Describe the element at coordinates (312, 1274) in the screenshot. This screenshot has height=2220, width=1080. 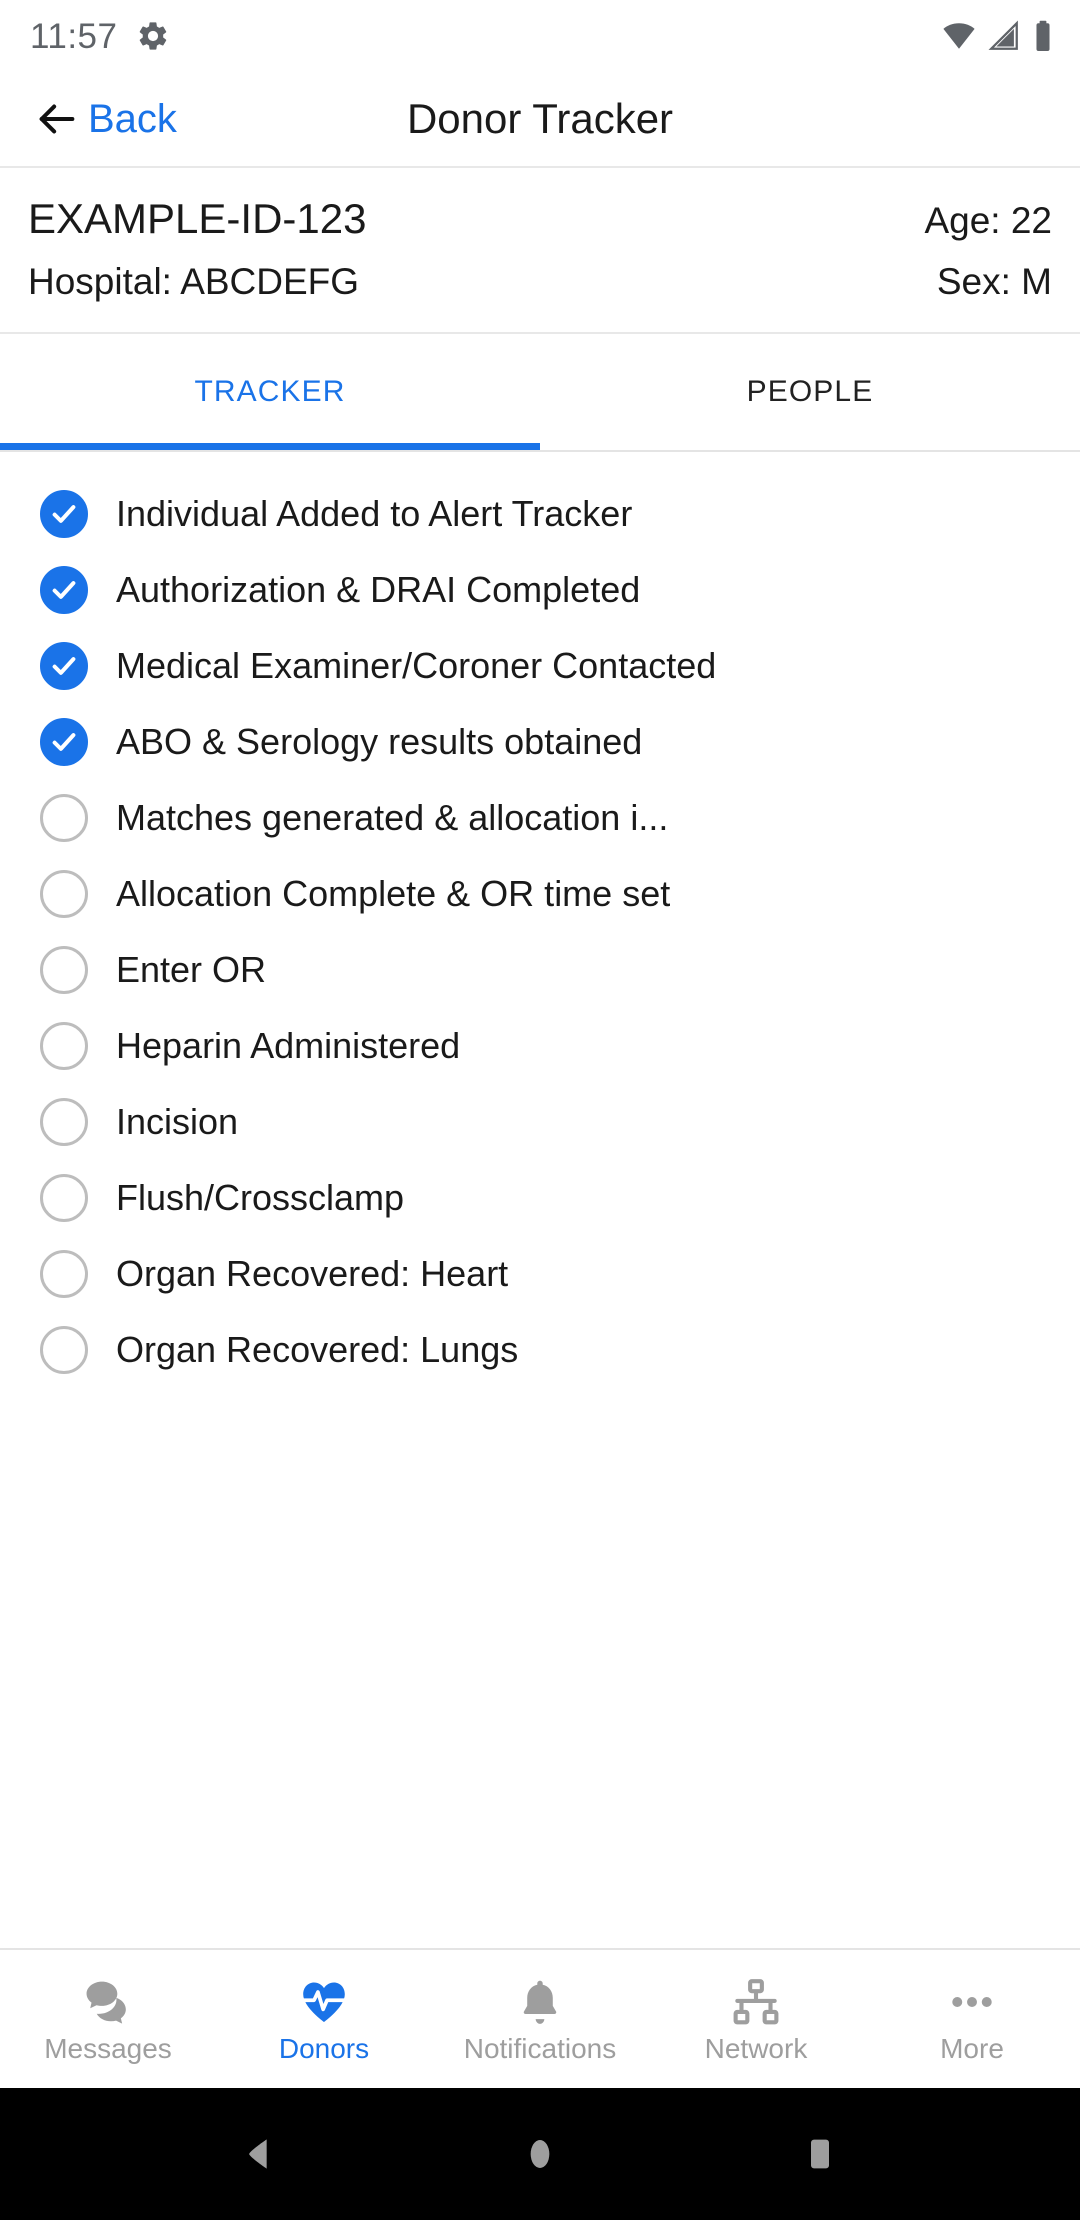
I see `checklist-item-label: Organ Recovered: Heart` at that location.